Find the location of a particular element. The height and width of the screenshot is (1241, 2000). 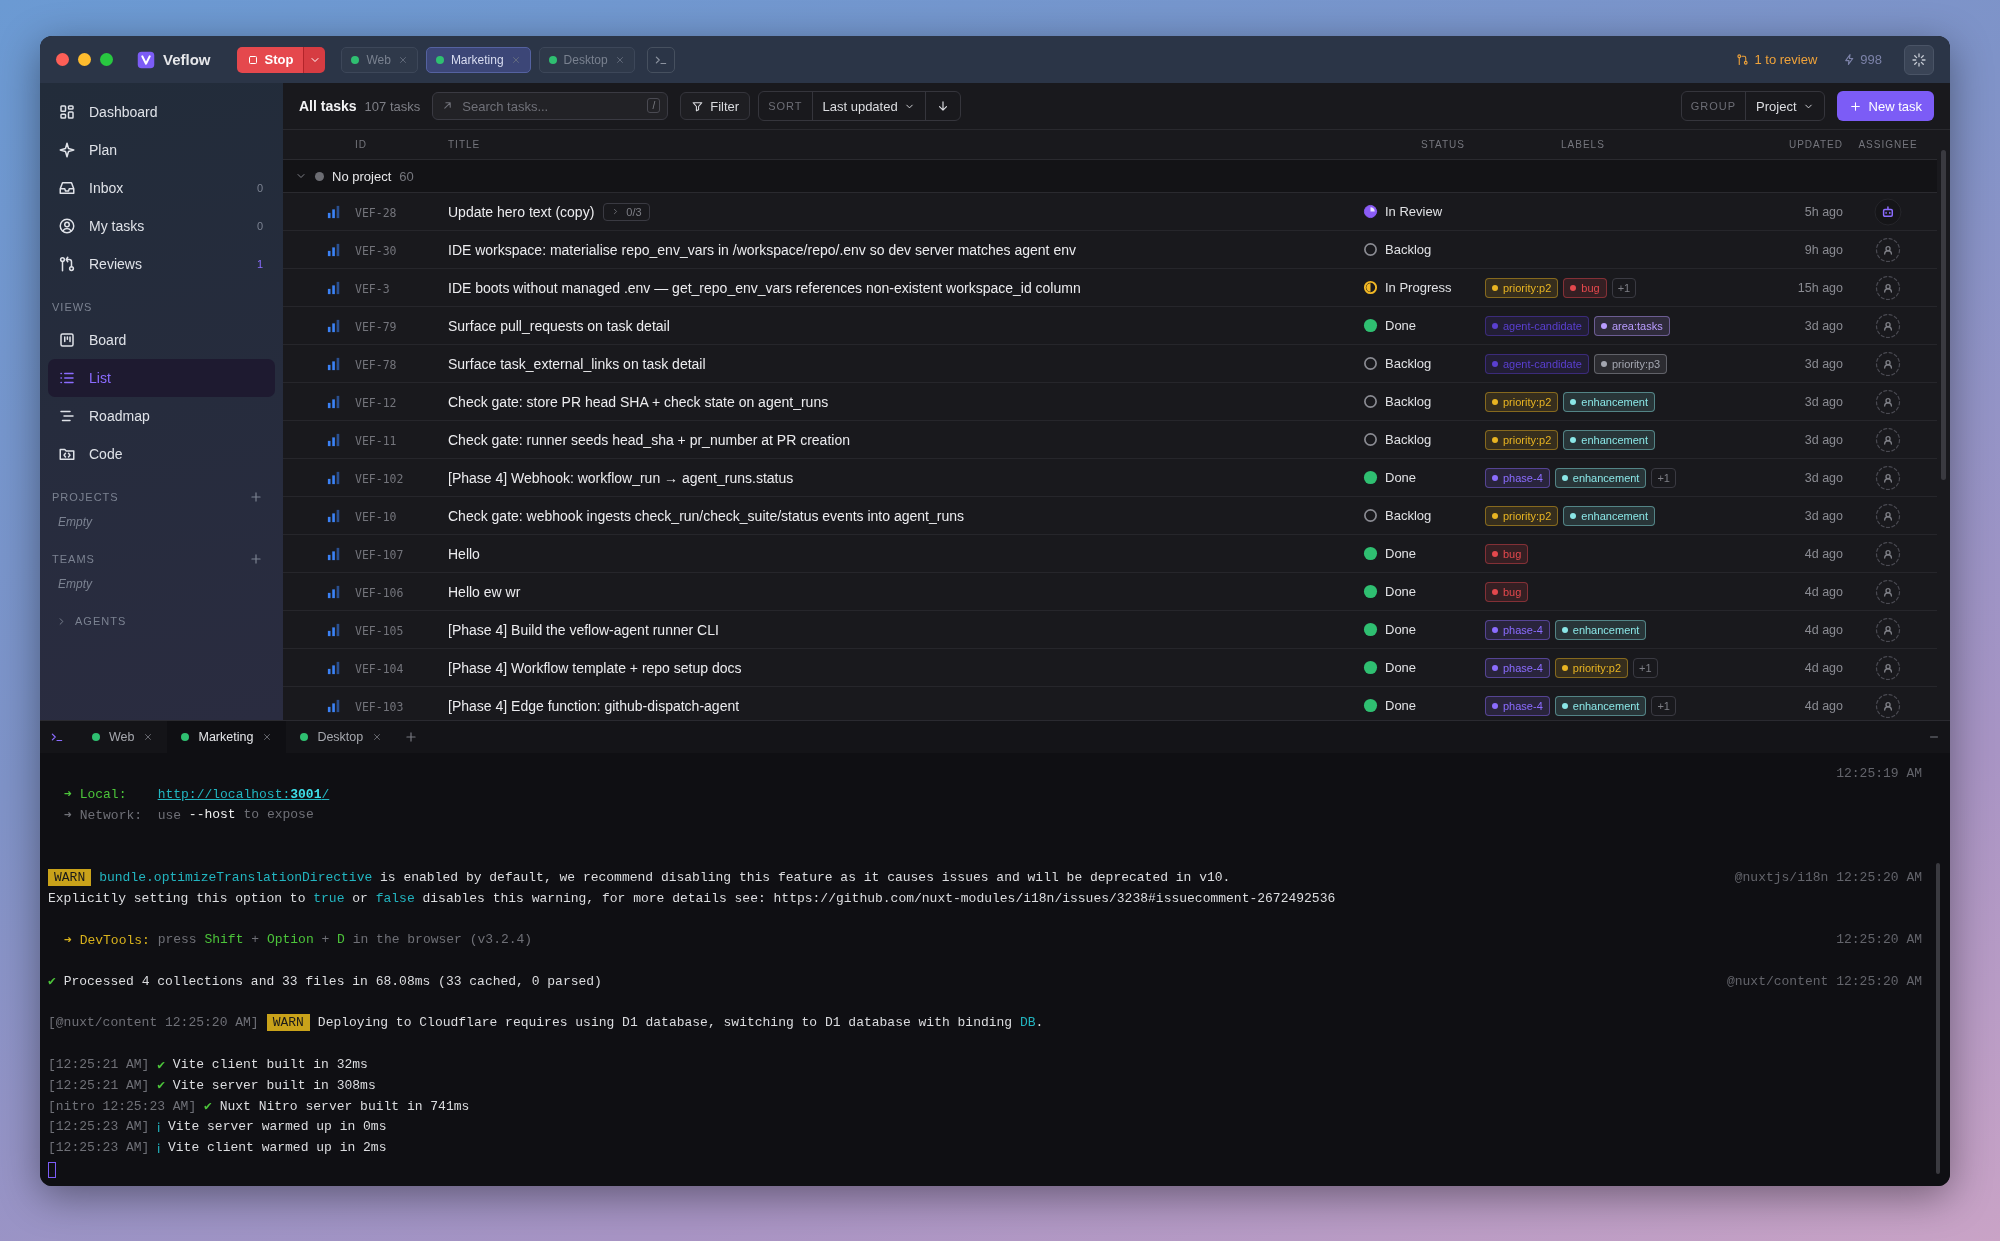

dropdown-button is located at coordinates (314, 59).